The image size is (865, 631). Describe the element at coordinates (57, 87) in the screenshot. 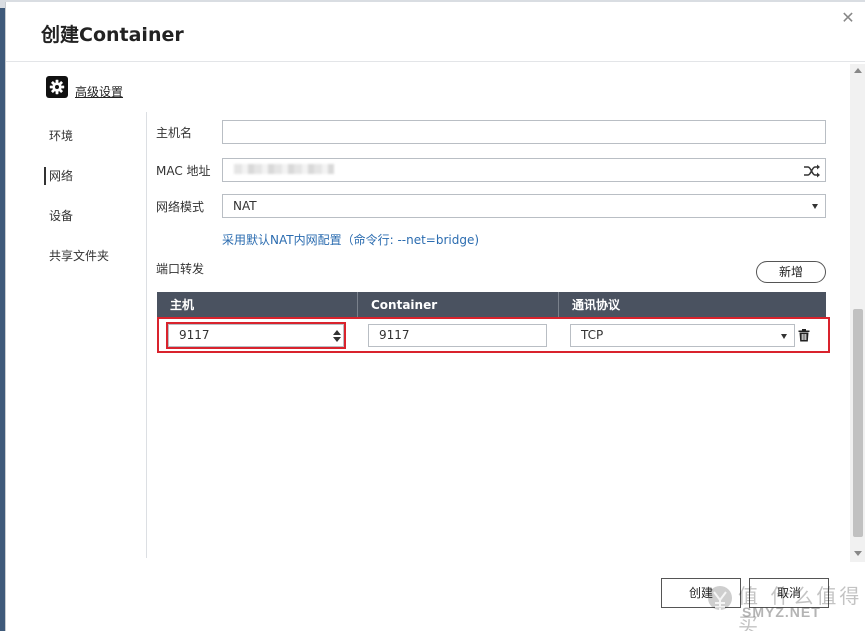

I see `gear-icon` at that location.